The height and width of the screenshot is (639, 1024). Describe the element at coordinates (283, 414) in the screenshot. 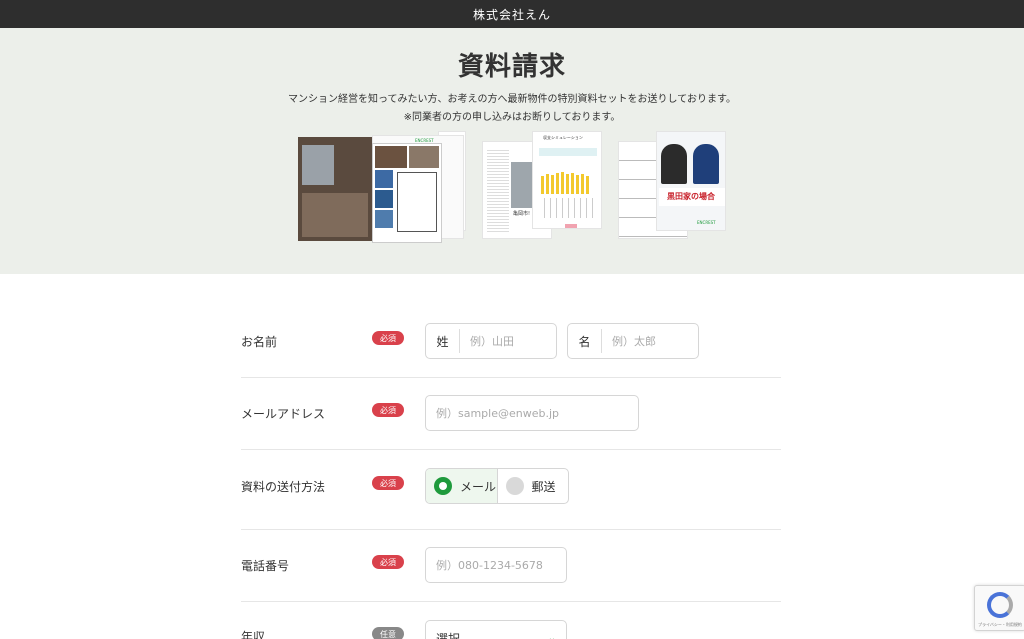

I see `email-label: メールアドレス` at that location.